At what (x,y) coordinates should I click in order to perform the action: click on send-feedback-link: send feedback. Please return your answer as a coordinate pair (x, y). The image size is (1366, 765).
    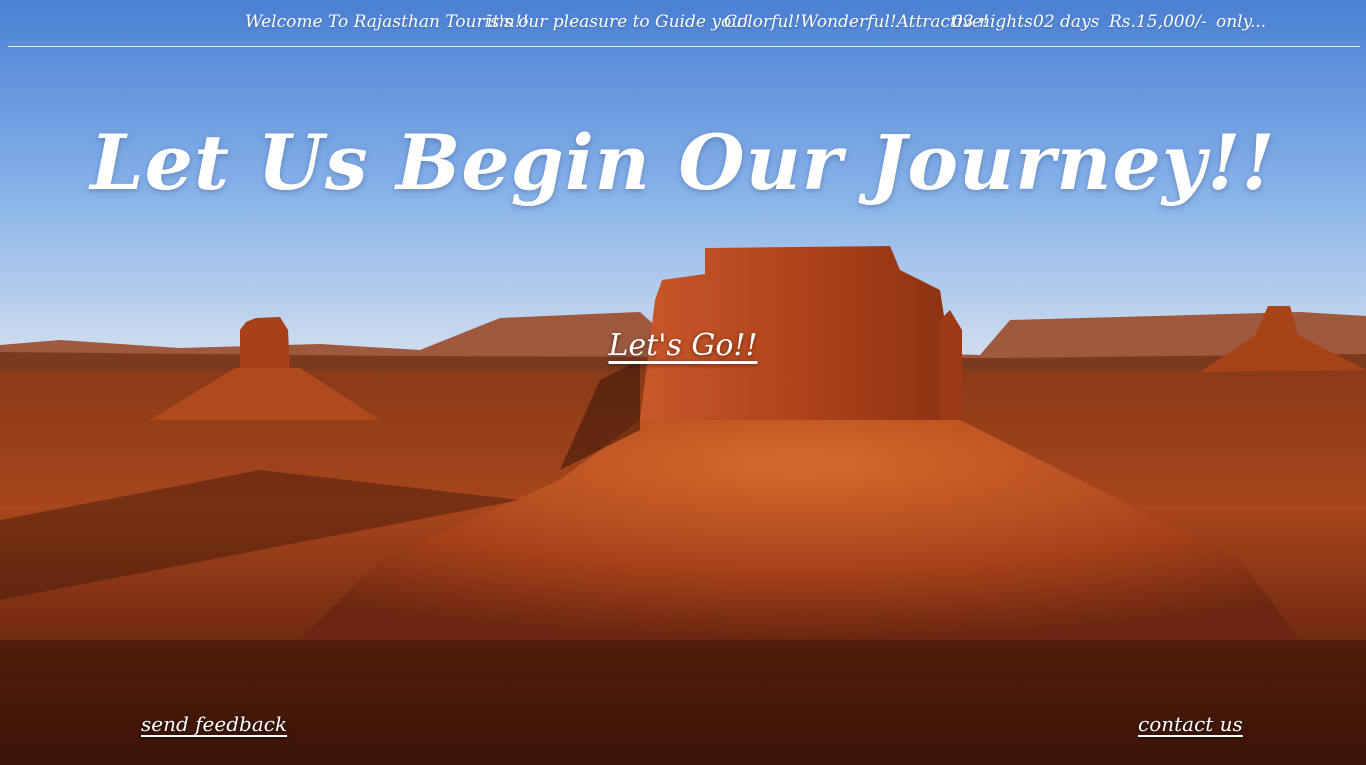
    Looking at the image, I should click on (214, 724).